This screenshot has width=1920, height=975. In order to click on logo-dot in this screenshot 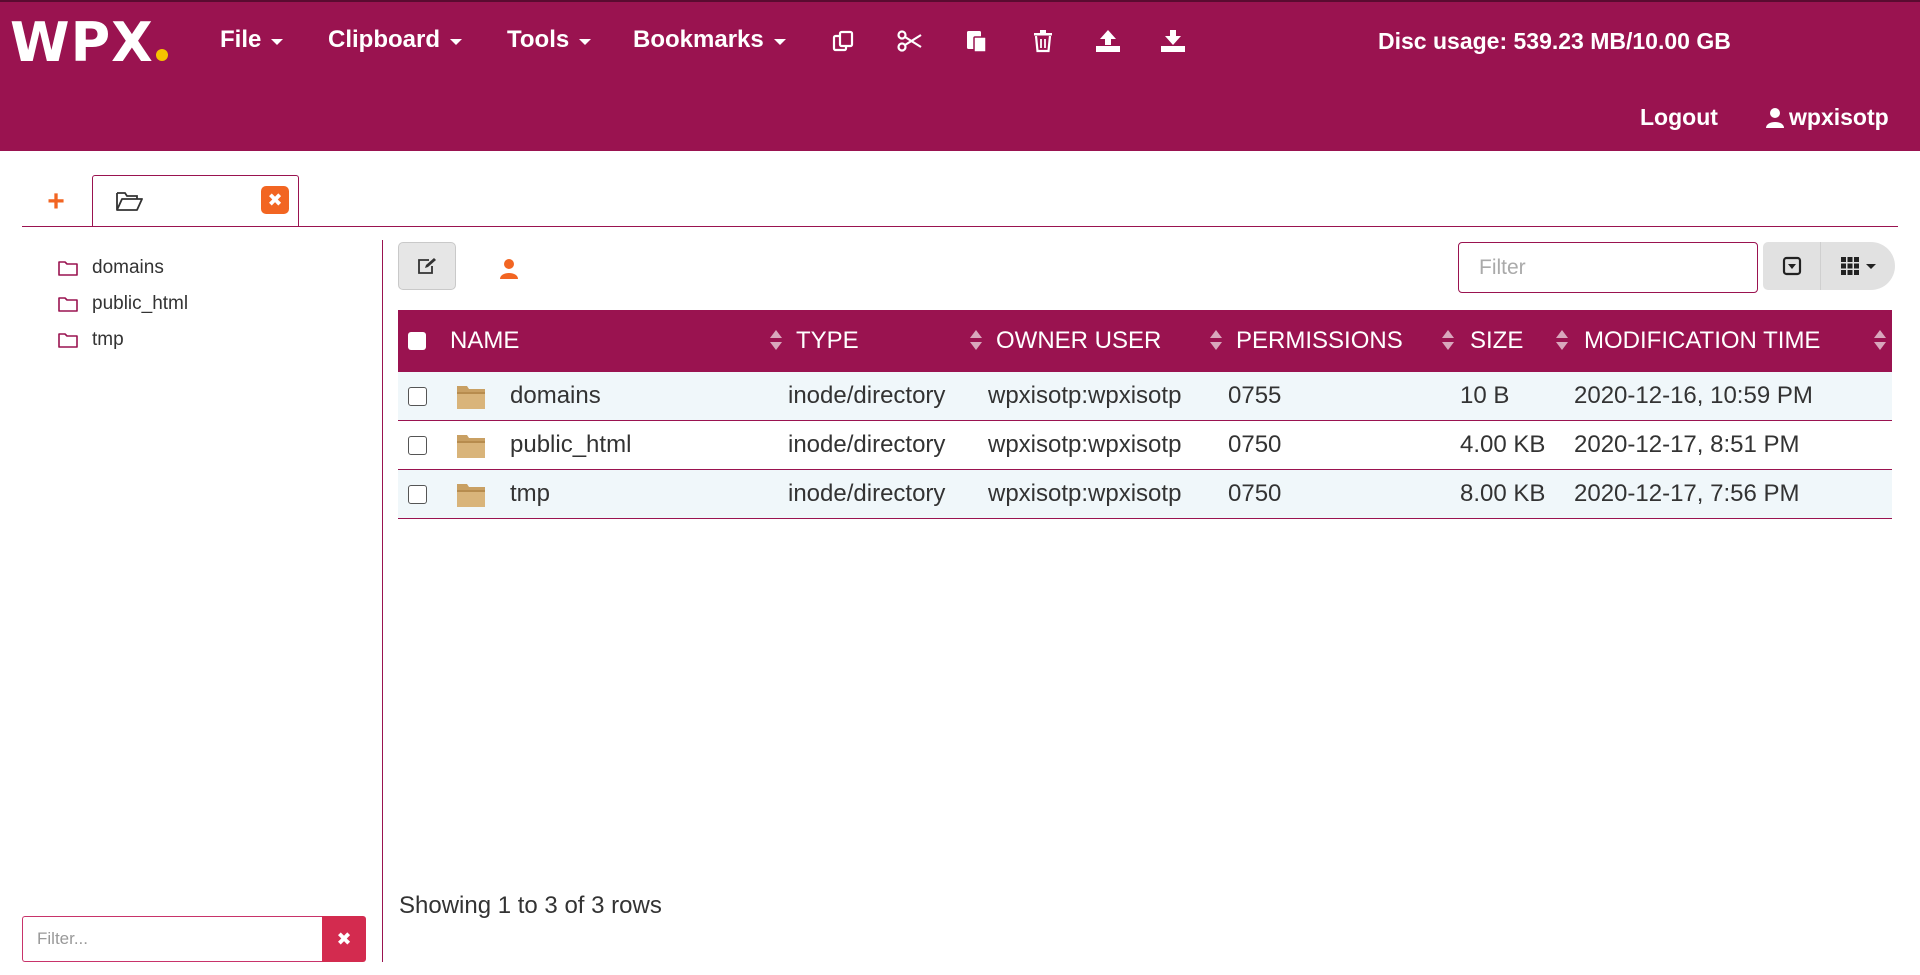, I will do `click(161, 55)`.